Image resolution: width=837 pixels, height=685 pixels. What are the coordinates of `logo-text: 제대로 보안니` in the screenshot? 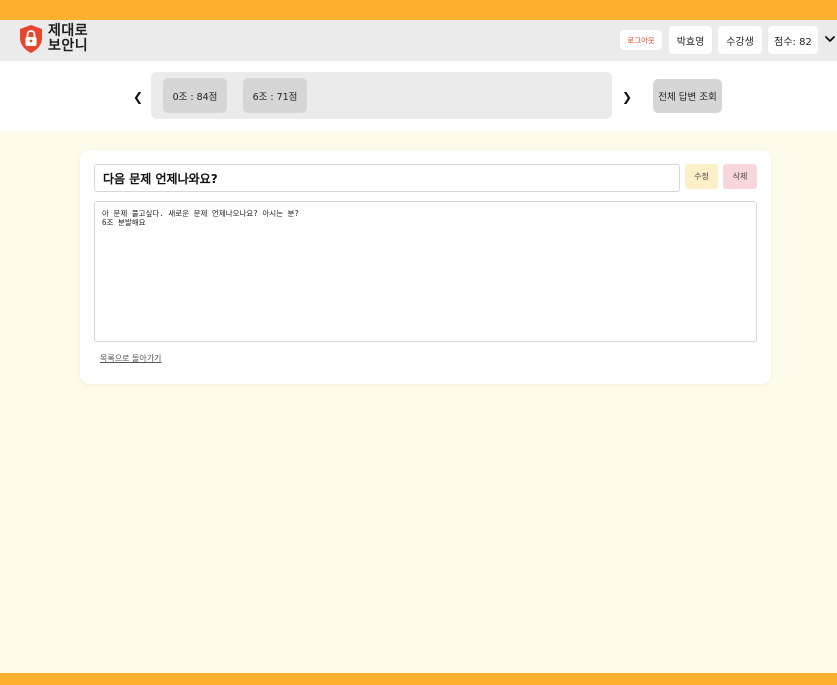 It's located at (68, 39).